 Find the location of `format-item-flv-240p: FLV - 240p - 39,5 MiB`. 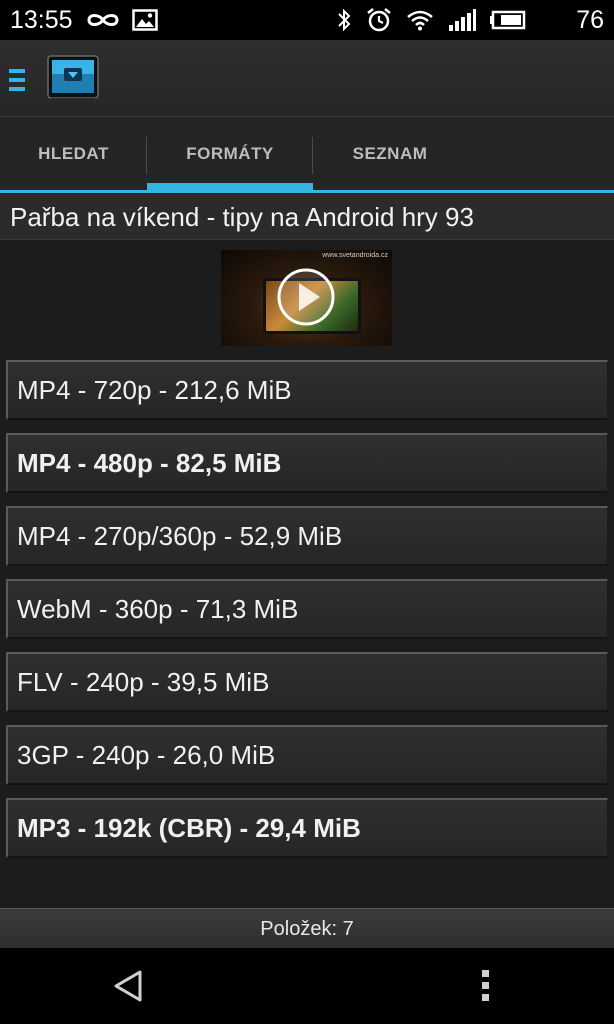

format-item-flv-240p: FLV - 240p - 39,5 MiB is located at coordinates (307, 682).